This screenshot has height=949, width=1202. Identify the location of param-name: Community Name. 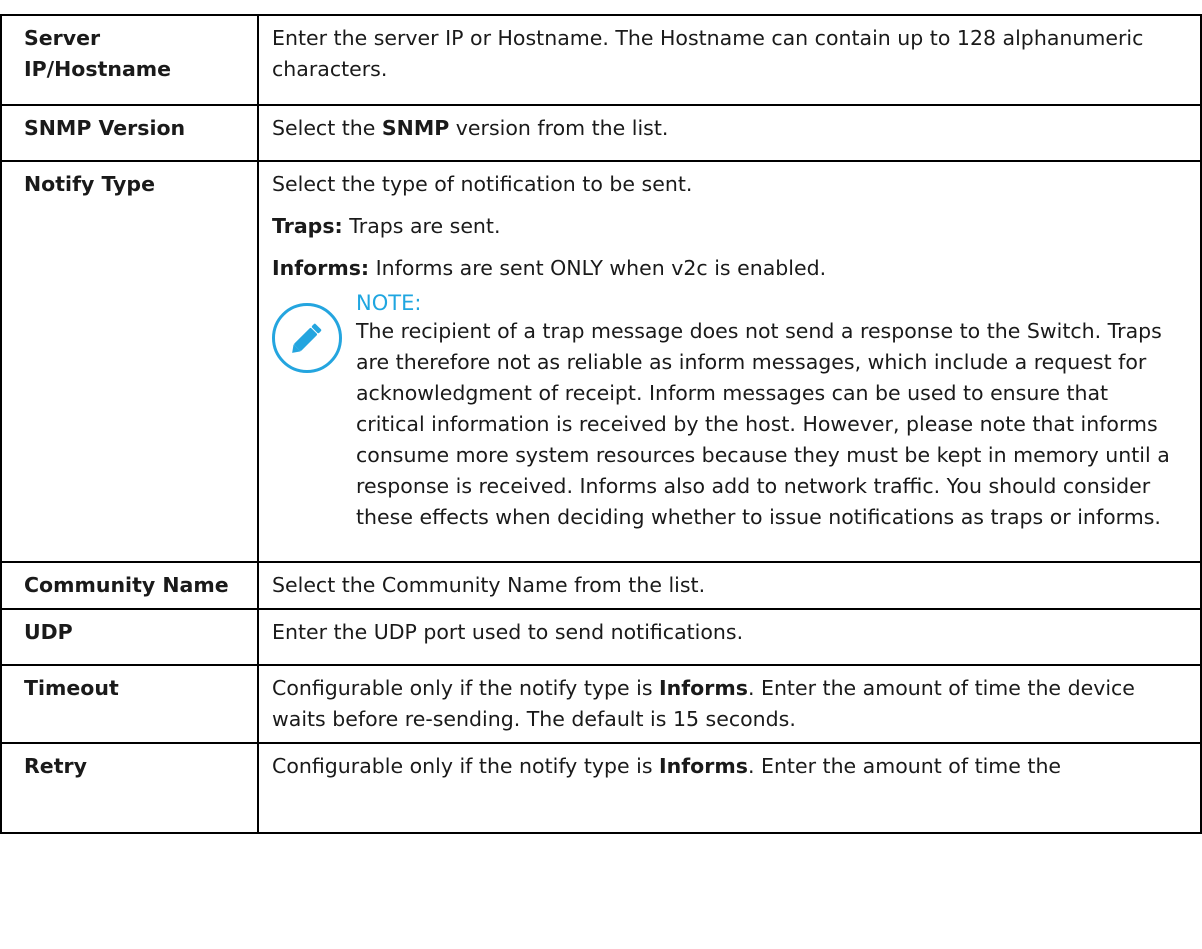
(129, 585).